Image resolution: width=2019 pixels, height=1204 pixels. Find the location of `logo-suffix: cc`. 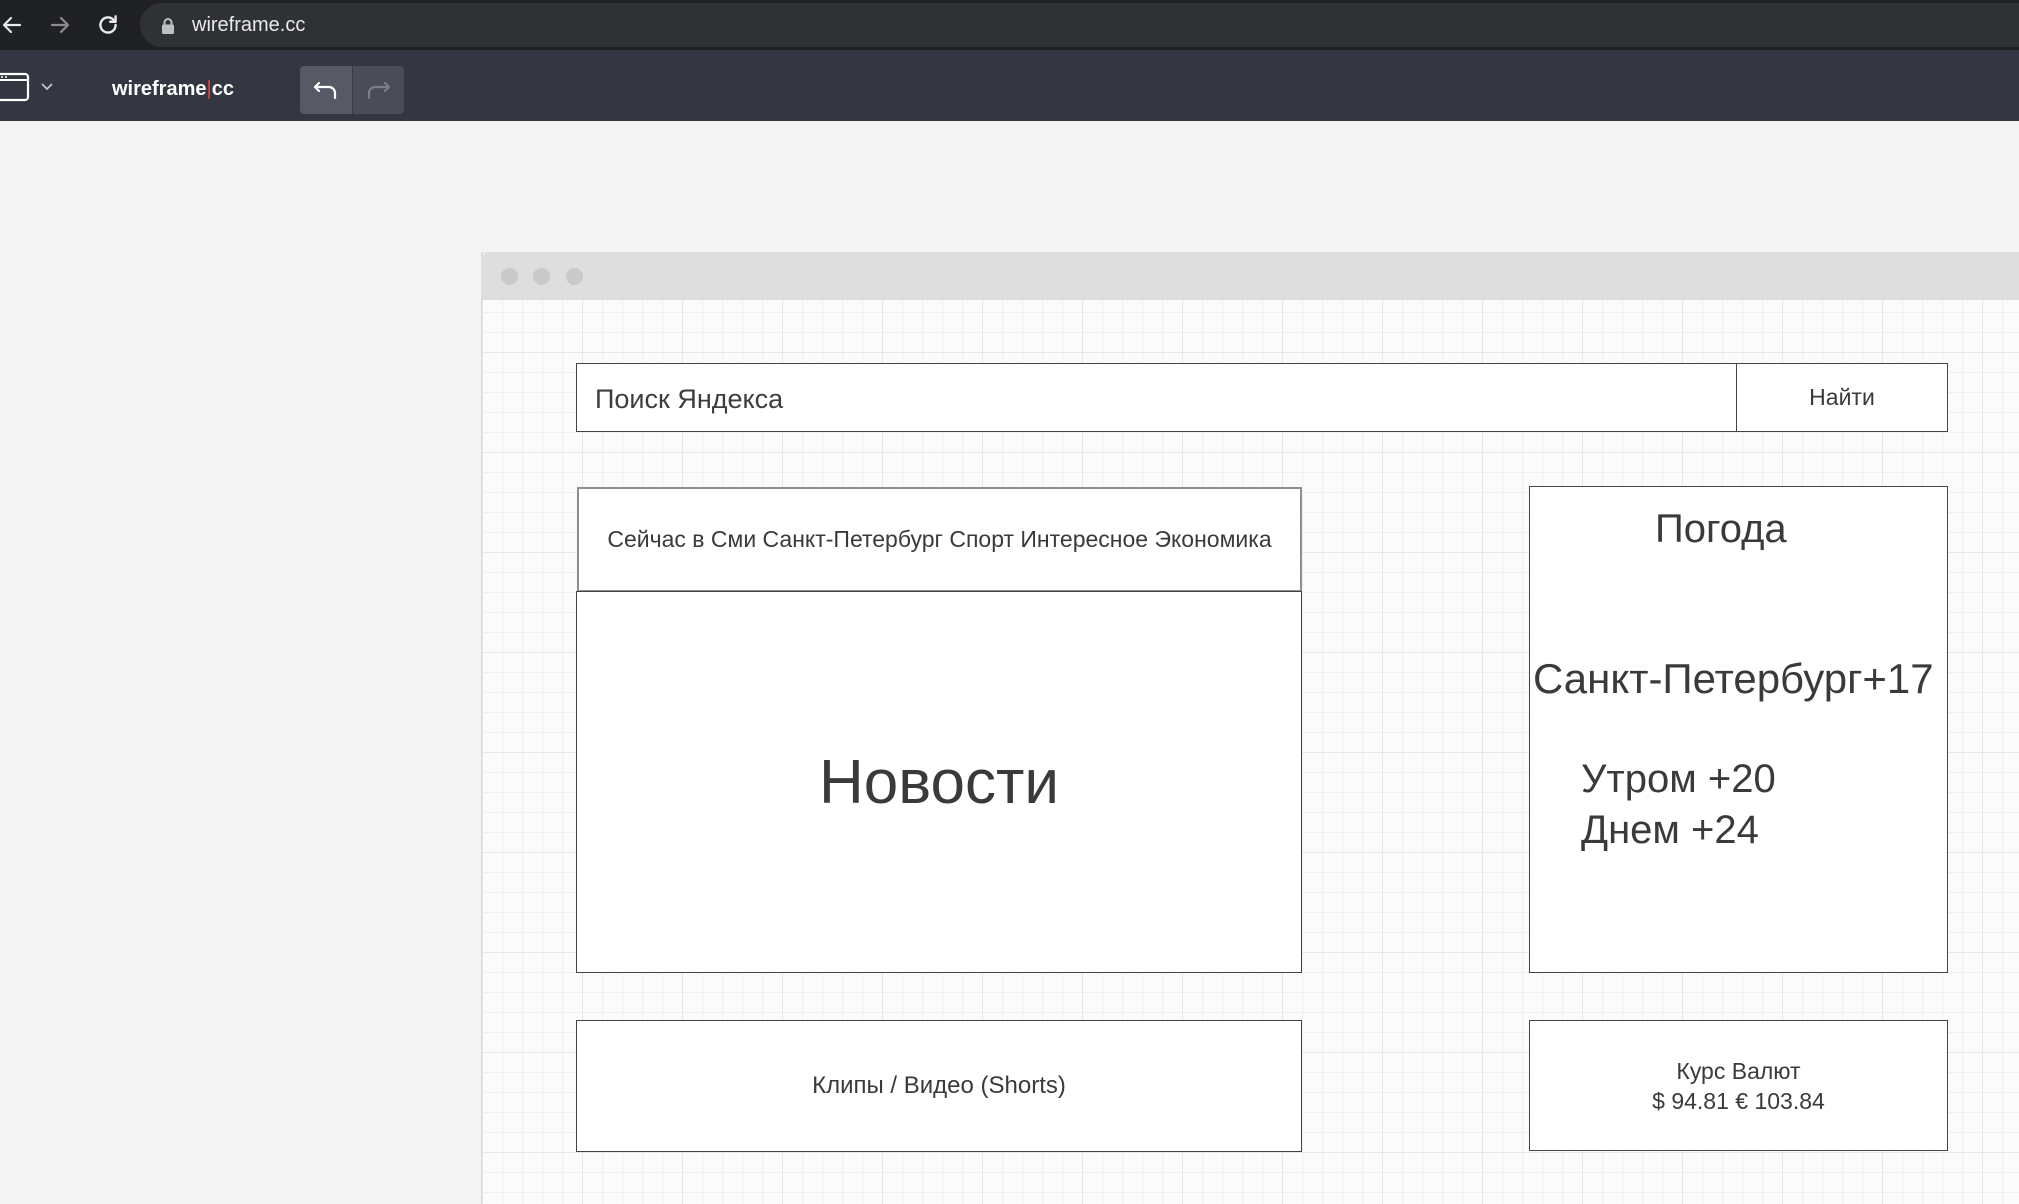

logo-suffix: cc is located at coordinates (222, 89).